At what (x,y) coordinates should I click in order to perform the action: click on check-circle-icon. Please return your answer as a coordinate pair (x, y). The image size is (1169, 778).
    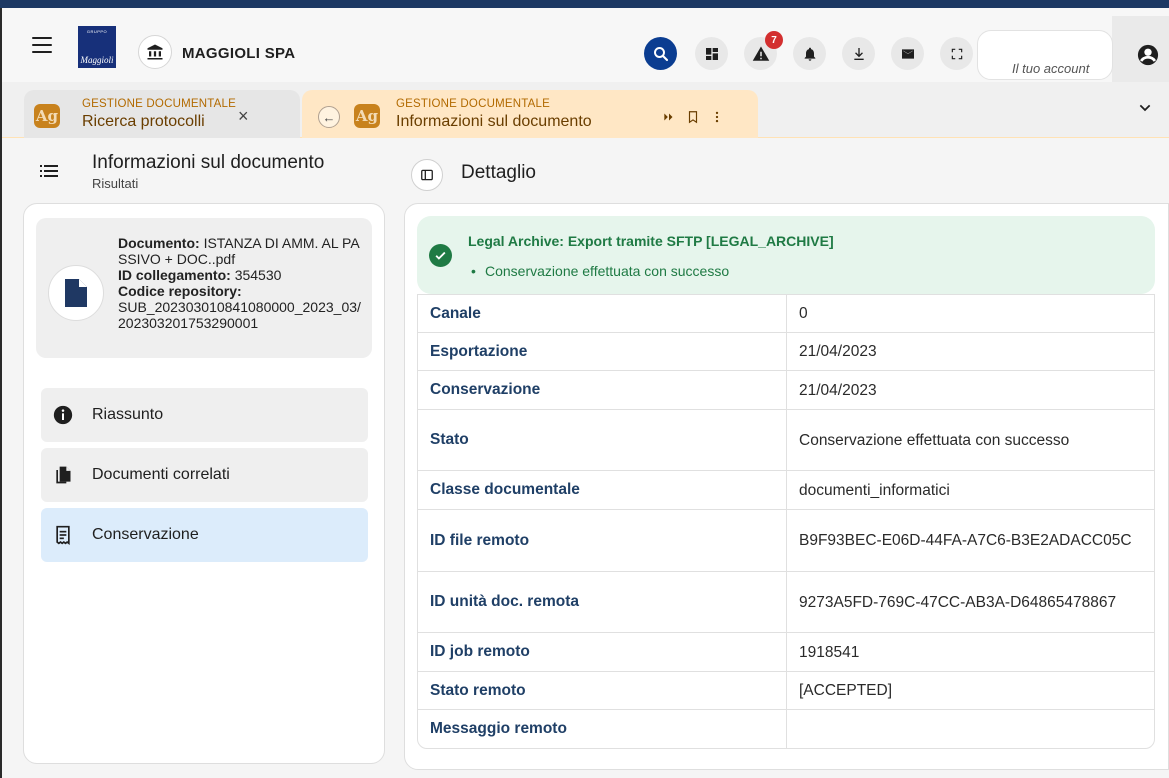
    Looking at the image, I should click on (440, 255).